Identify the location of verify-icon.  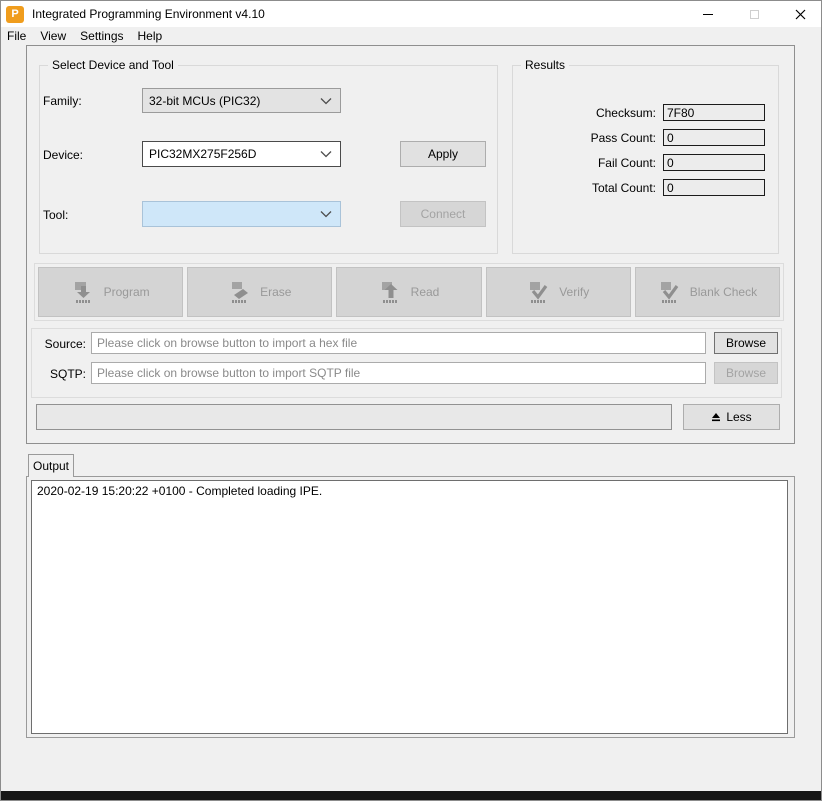
(539, 292).